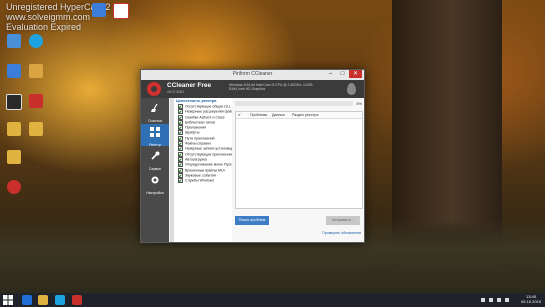 The height and width of the screenshot is (307, 545). What do you see at coordinates (154, 107) in the screenshot?
I see `broom-icon` at bounding box center [154, 107].